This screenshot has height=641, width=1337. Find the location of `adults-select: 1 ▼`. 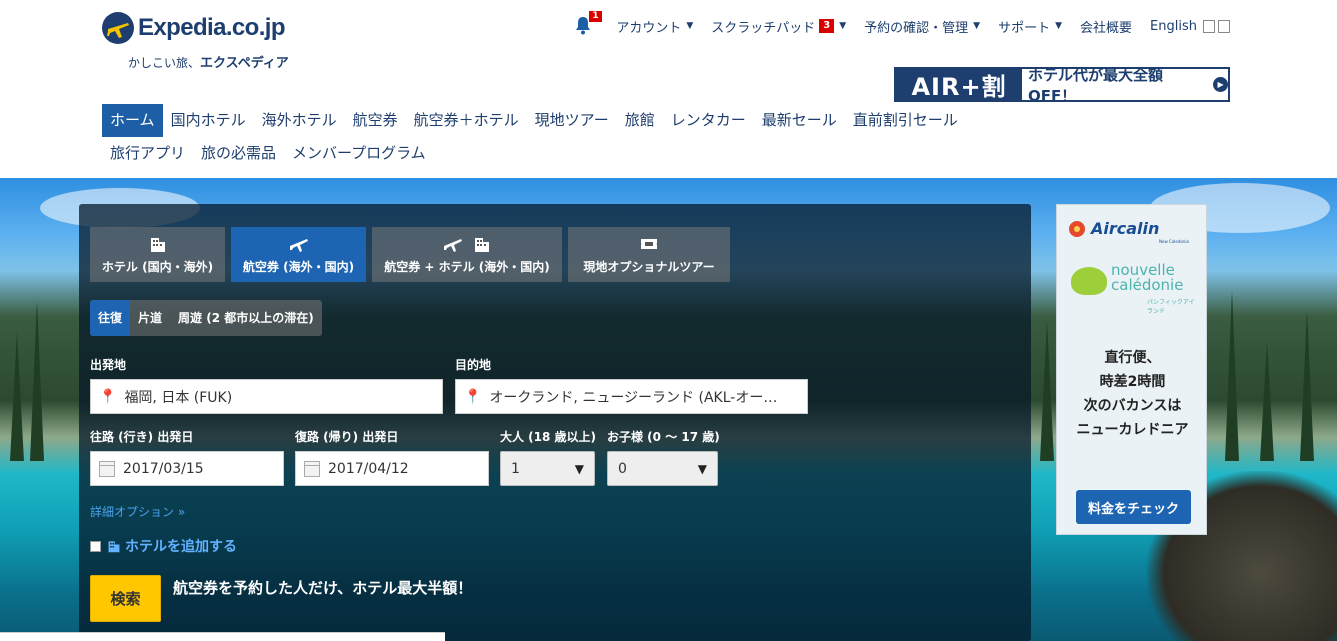

adults-select: 1 ▼ is located at coordinates (547, 468).